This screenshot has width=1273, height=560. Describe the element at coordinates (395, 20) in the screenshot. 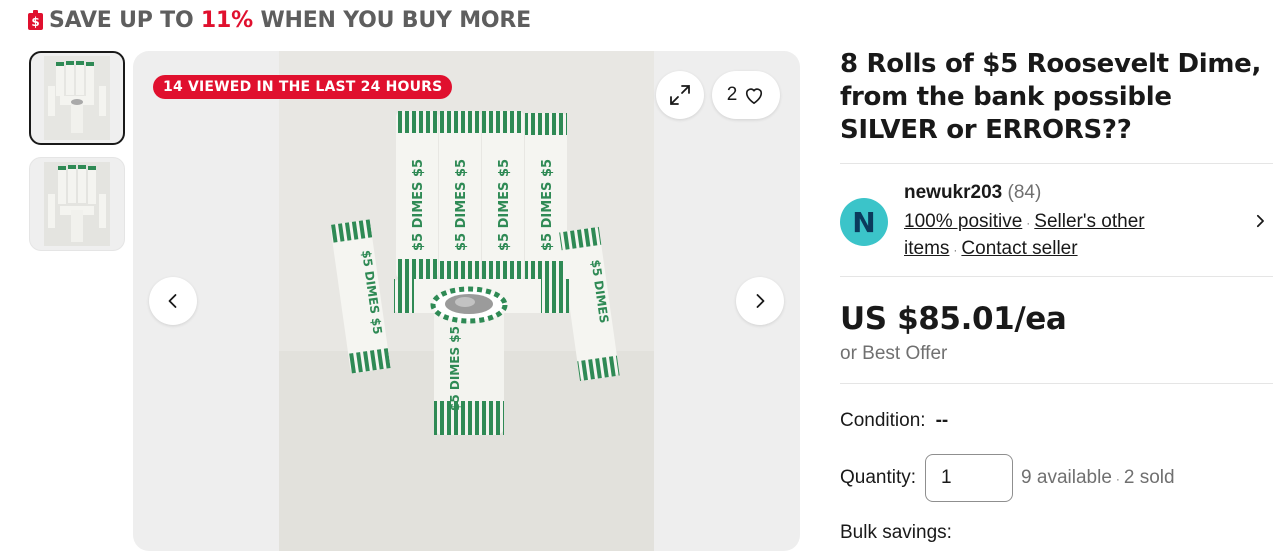

I see `promo-suffix: WHEN YOU BUY MORE` at that location.